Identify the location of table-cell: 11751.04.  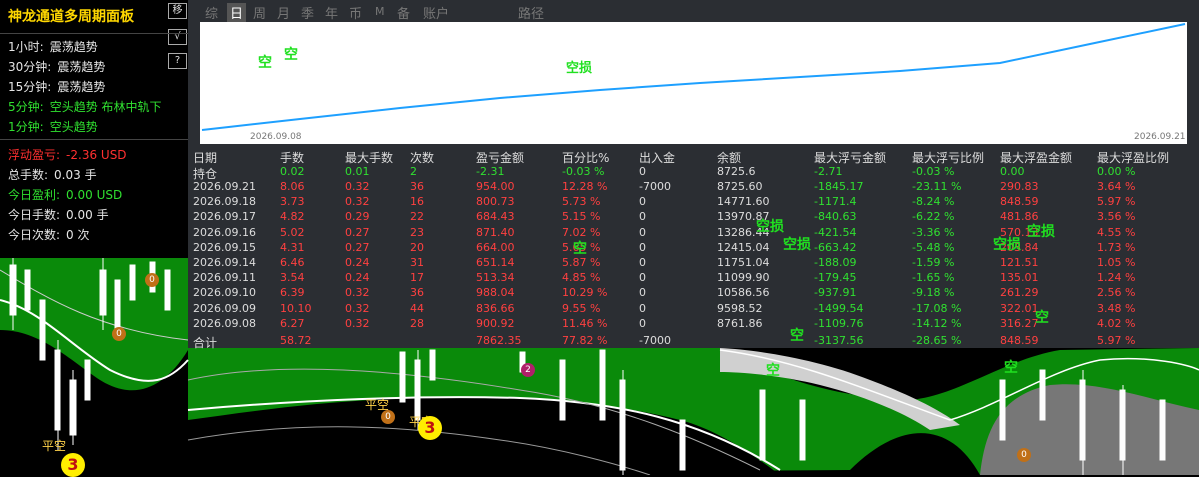
(743, 262).